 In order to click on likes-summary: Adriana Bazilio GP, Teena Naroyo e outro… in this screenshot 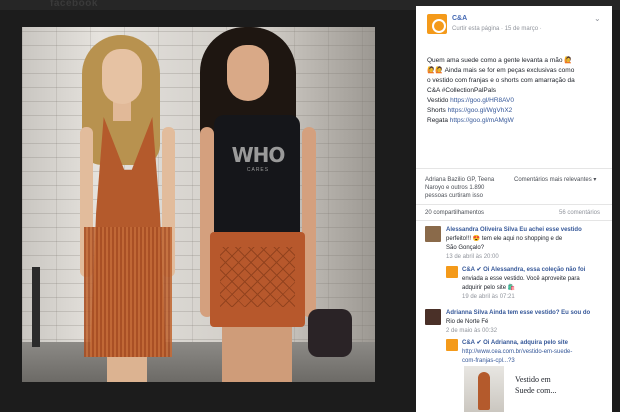, I will do `click(470, 188)`.